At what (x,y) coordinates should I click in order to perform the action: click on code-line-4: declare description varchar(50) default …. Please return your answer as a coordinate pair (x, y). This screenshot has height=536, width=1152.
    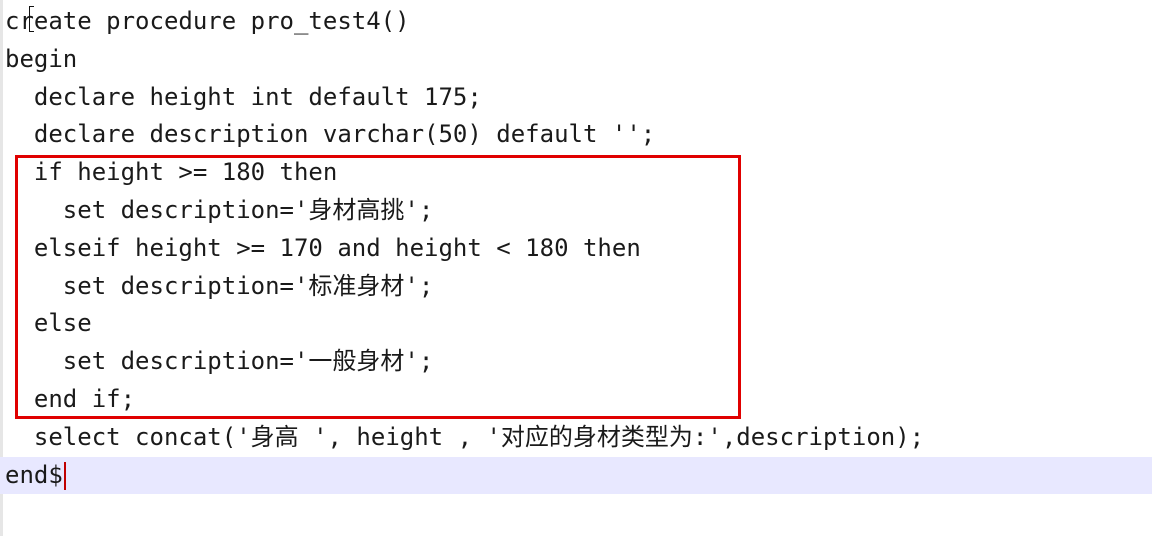
    Looking at the image, I should click on (578, 135).